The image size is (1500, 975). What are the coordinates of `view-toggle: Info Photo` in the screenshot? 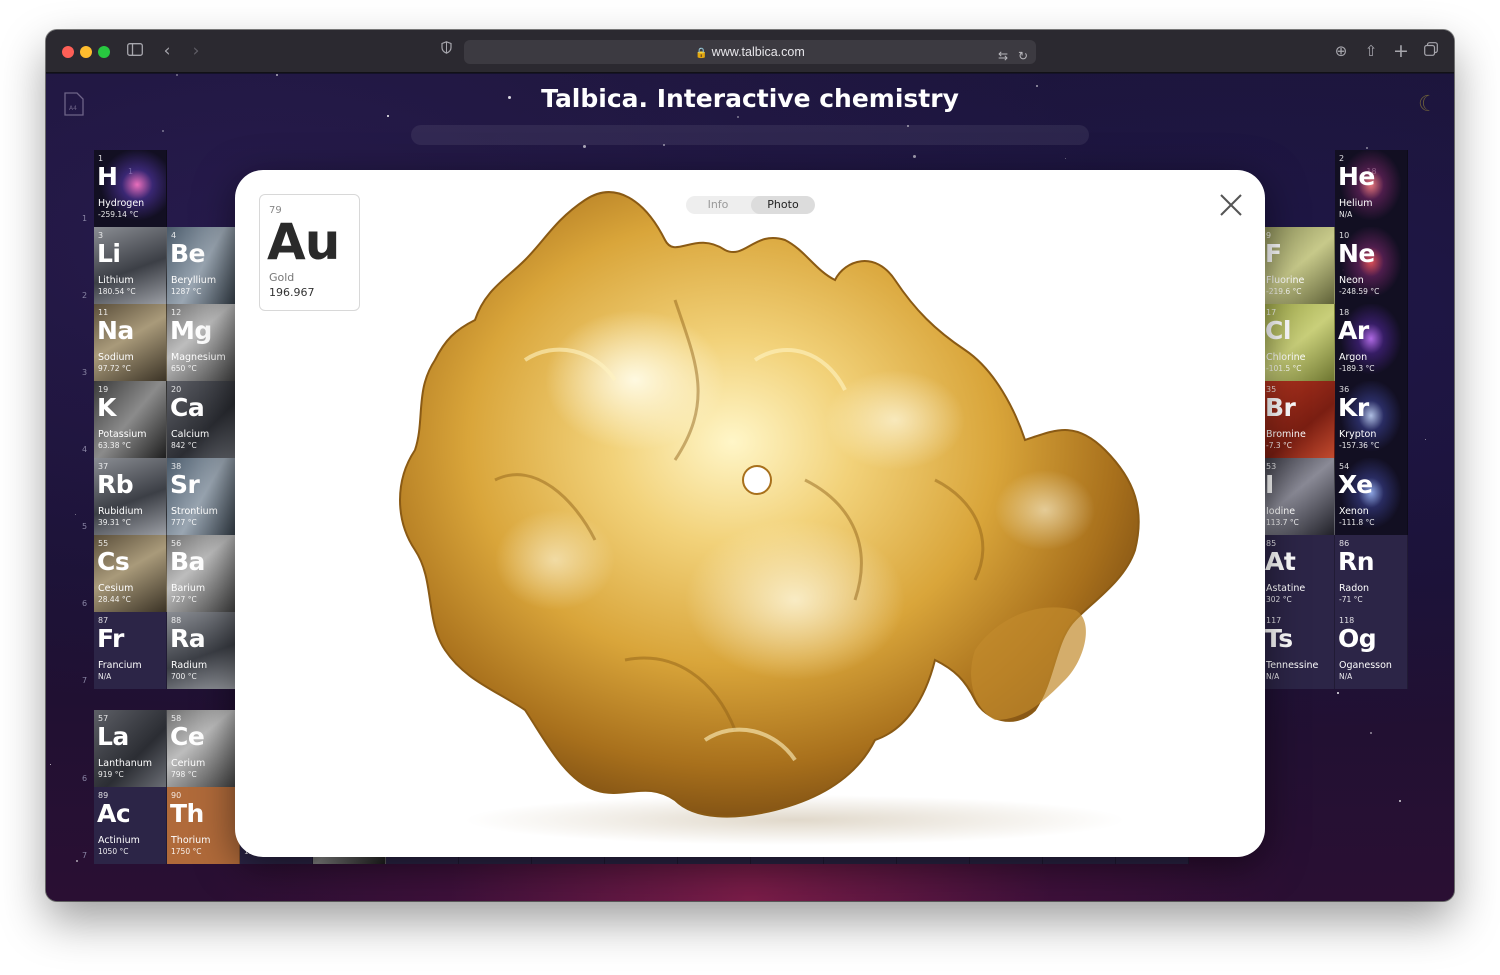 It's located at (750, 205).